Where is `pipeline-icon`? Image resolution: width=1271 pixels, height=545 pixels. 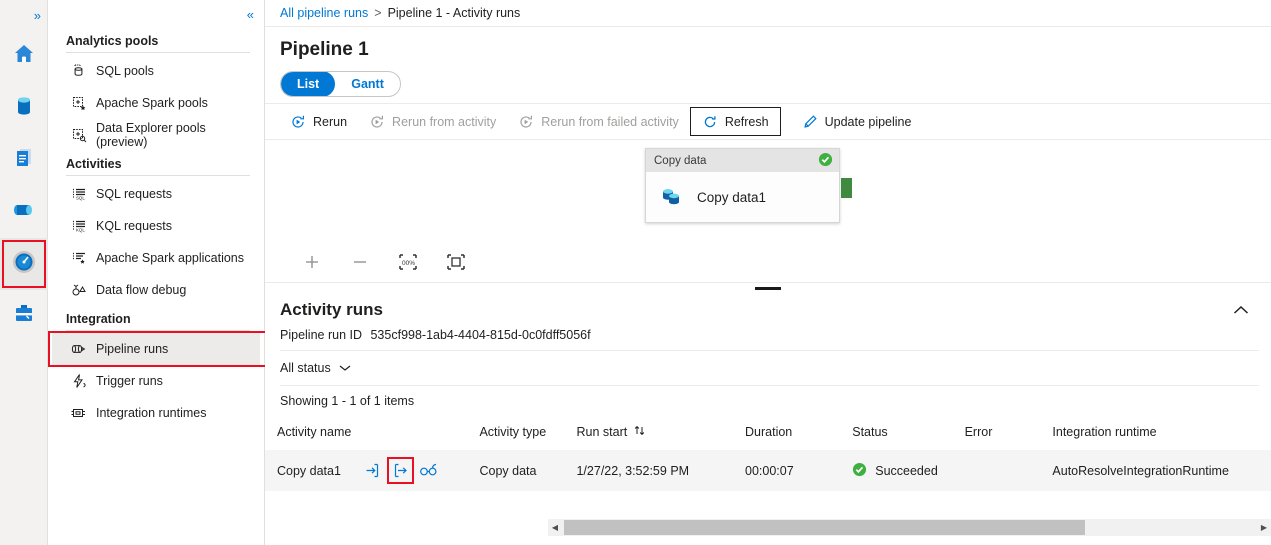
pipeline-icon is located at coordinates (24, 212).